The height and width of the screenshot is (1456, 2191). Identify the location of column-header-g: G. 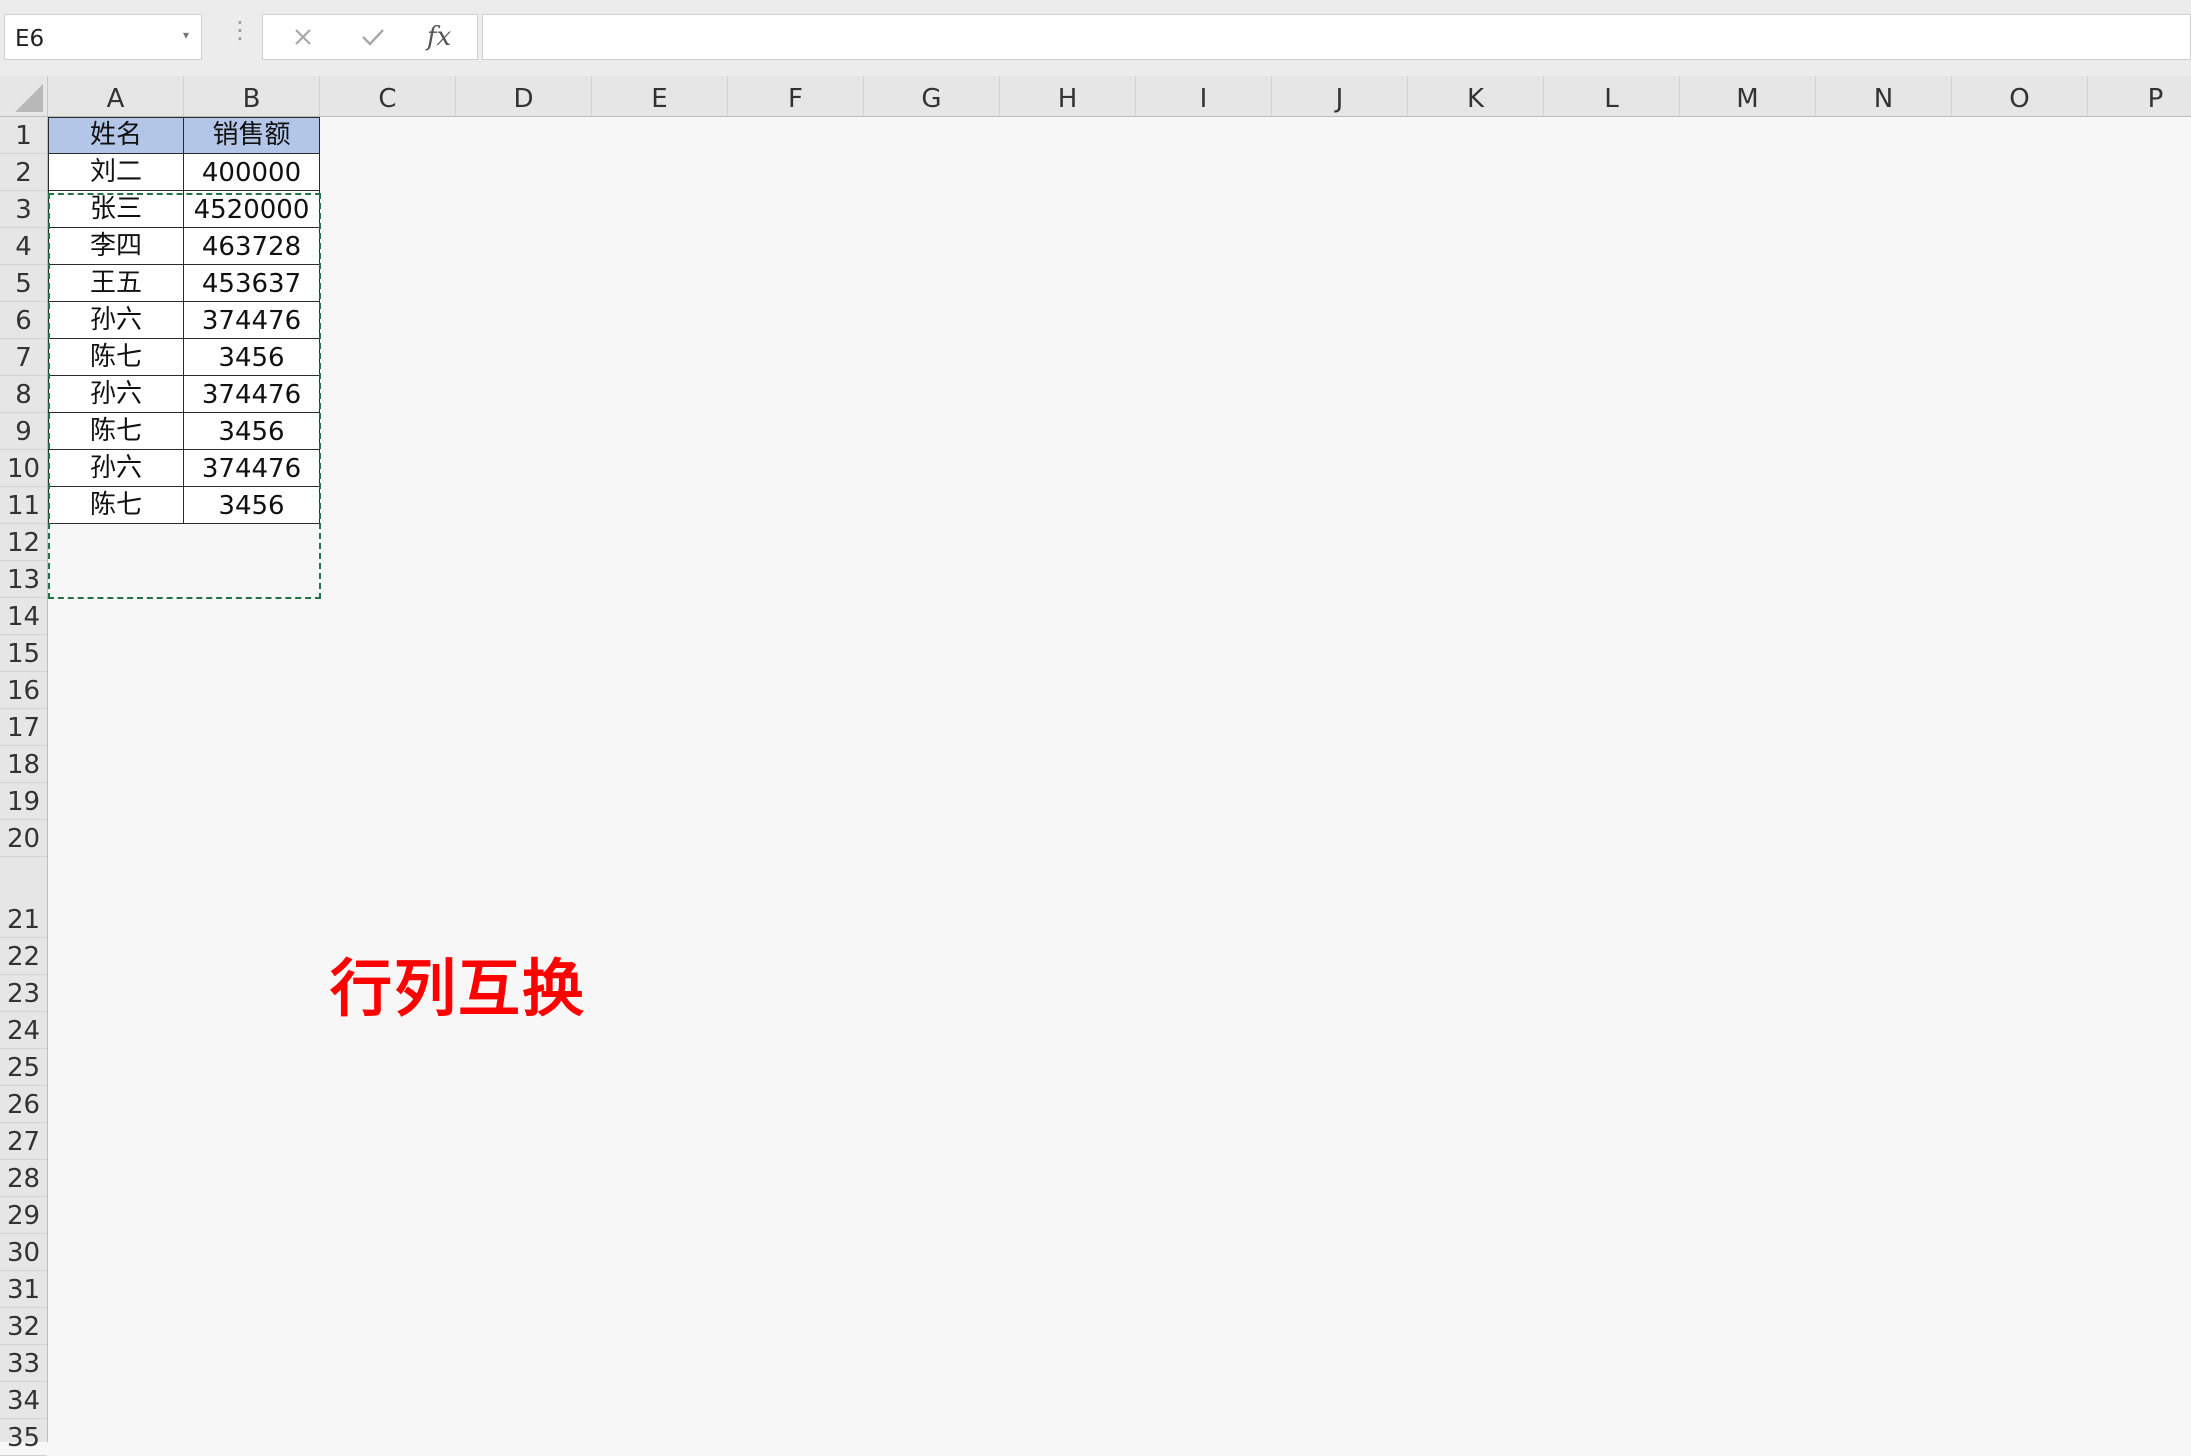
(932, 96).